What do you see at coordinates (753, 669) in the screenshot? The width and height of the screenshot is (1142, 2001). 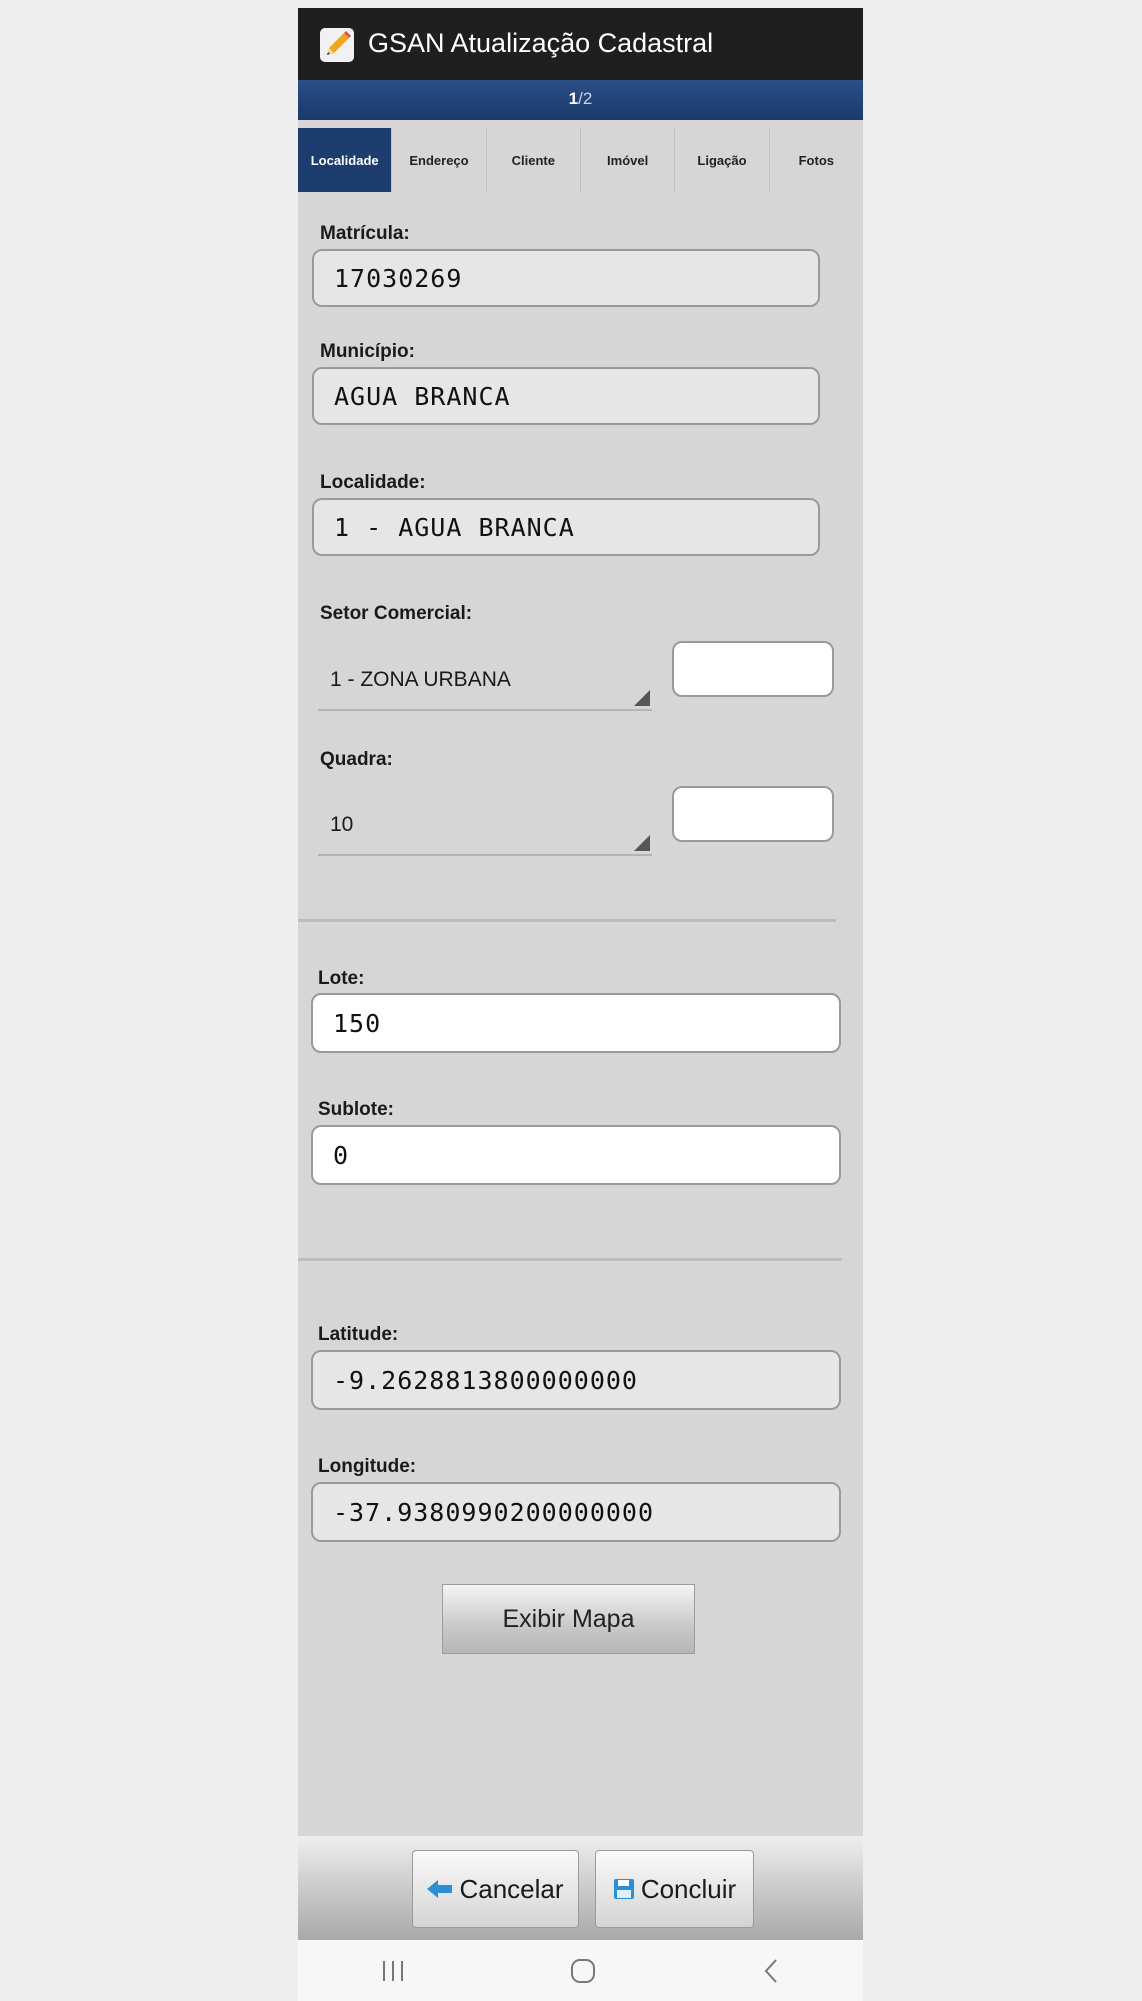 I see `setor-comercial-input` at bounding box center [753, 669].